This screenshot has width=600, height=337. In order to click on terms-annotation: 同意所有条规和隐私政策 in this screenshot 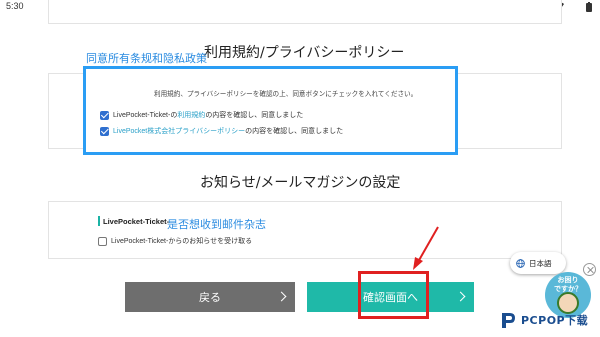, I will do `click(146, 58)`.